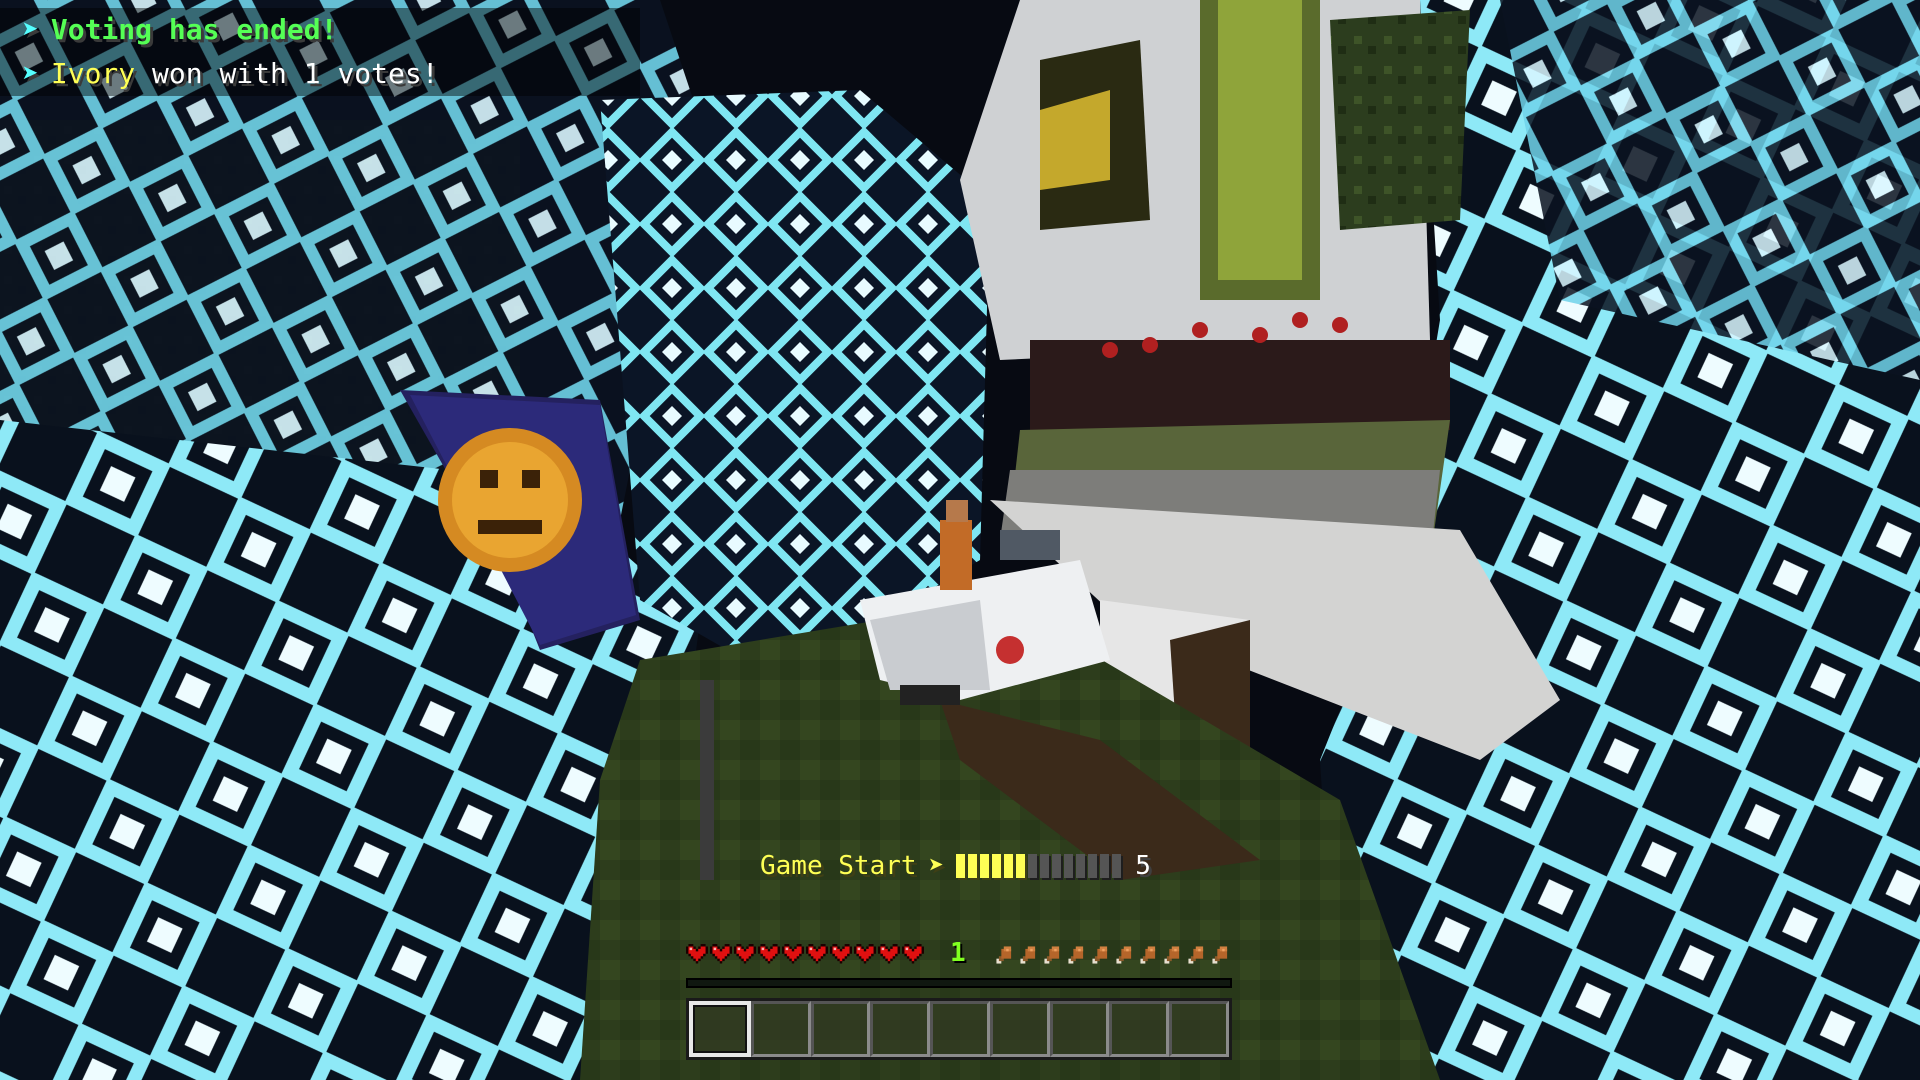  Describe the element at coordinates (936, 866) in the screenshot. I see `countdown-arrow-icon: ➤` at that location.